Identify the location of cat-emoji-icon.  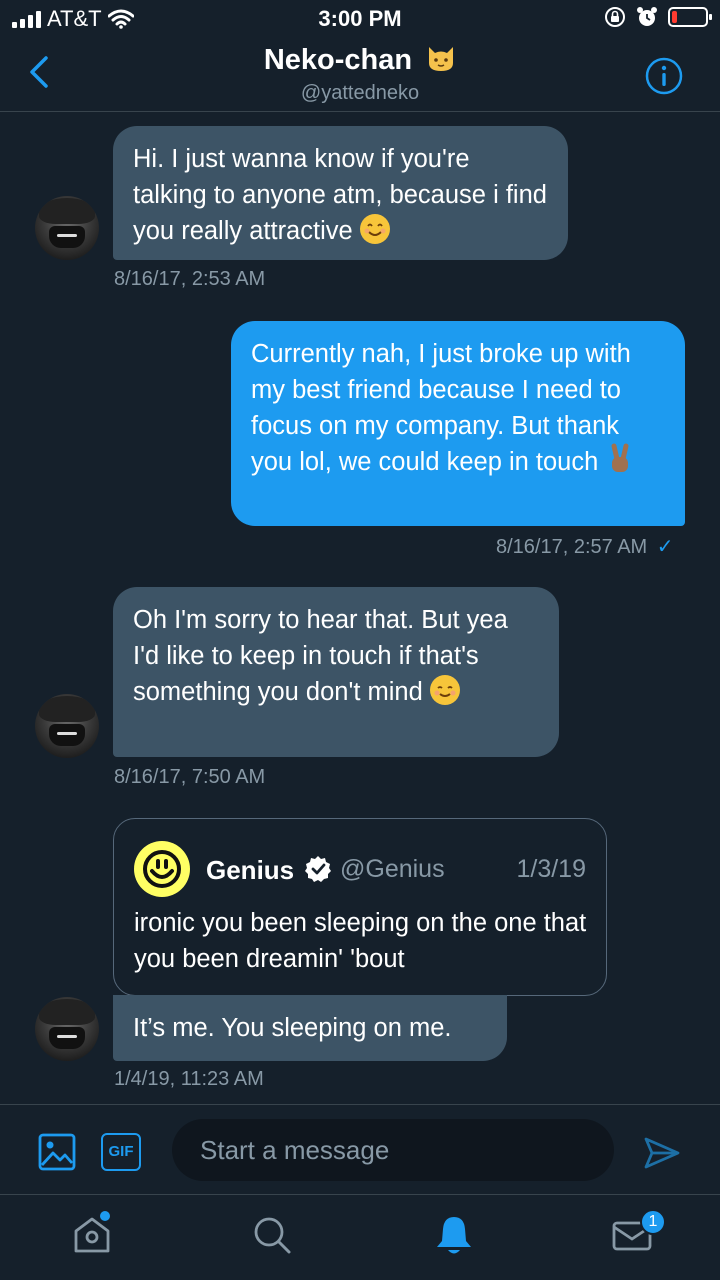
(441, 59).